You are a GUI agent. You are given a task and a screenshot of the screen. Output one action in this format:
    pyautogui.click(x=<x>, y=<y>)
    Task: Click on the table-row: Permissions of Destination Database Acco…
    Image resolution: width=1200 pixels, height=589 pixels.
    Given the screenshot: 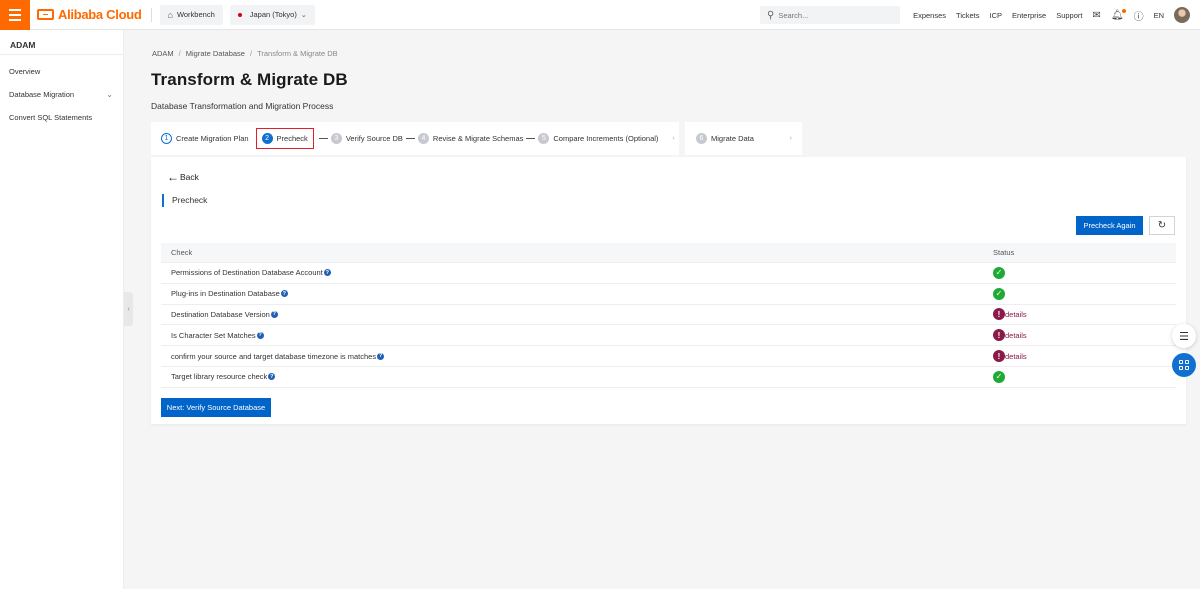 What is the action you would take?
    pyautogui.click(x=668, y=273)
    